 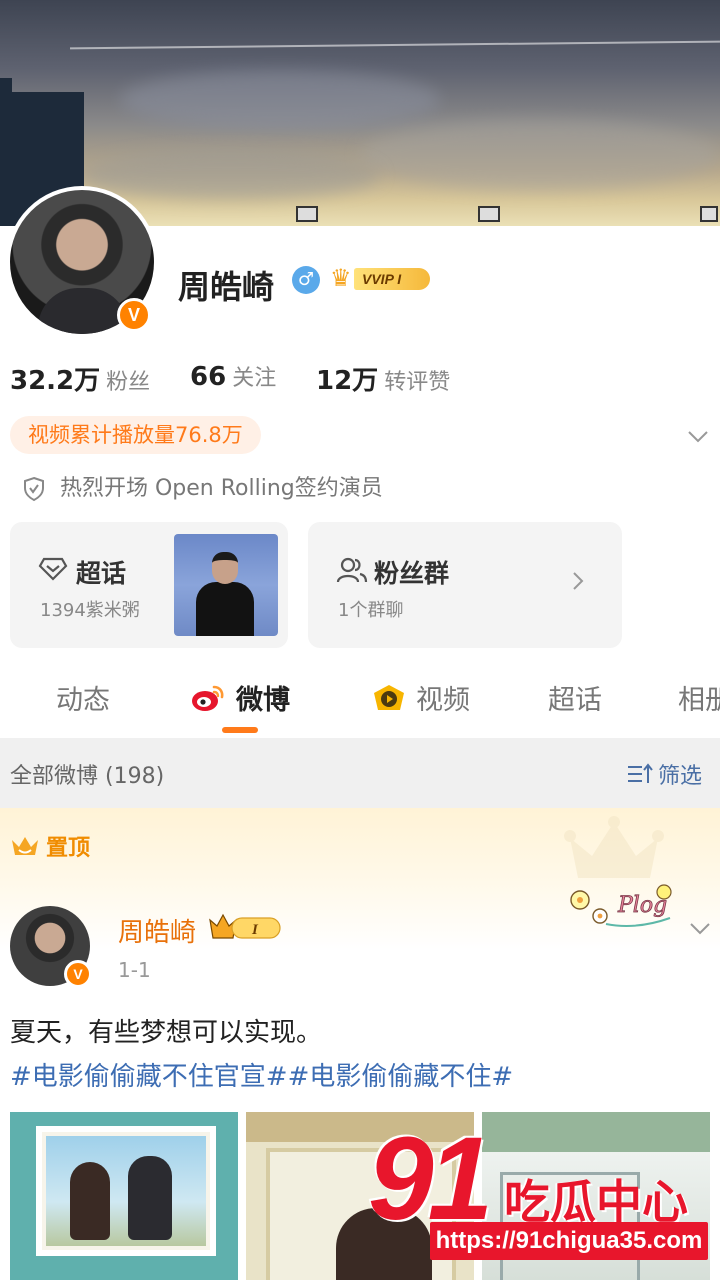 What do you see at coordinates (55, 381) in the screenshot?
I see `stat-number: 32.2万` at bounding box center [55, 381].